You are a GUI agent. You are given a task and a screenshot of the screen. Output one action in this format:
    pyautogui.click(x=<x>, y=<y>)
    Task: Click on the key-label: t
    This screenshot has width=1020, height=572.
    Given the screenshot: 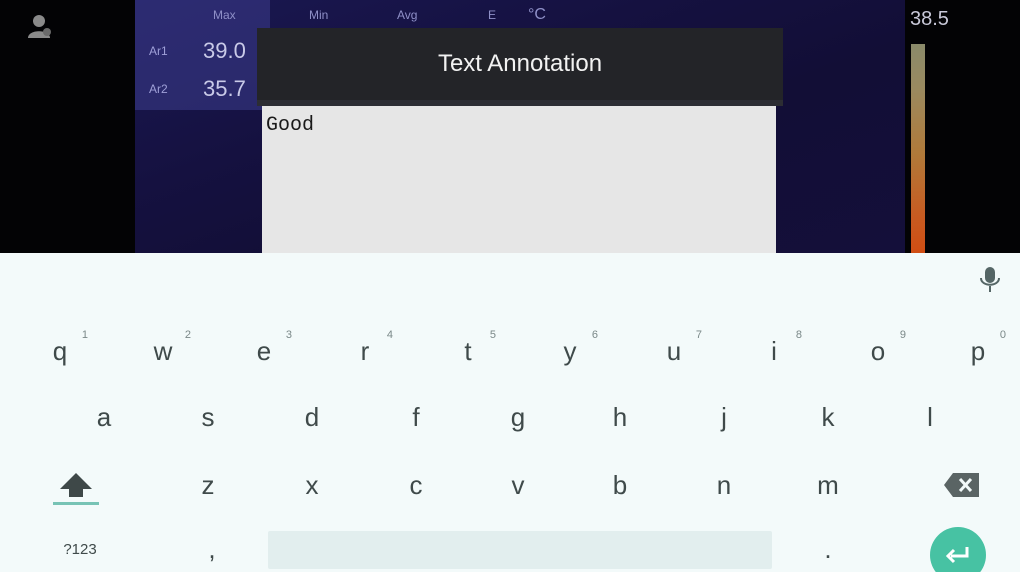 What is the action you would take?
    pyautogui.click(x=468, y=350)
    